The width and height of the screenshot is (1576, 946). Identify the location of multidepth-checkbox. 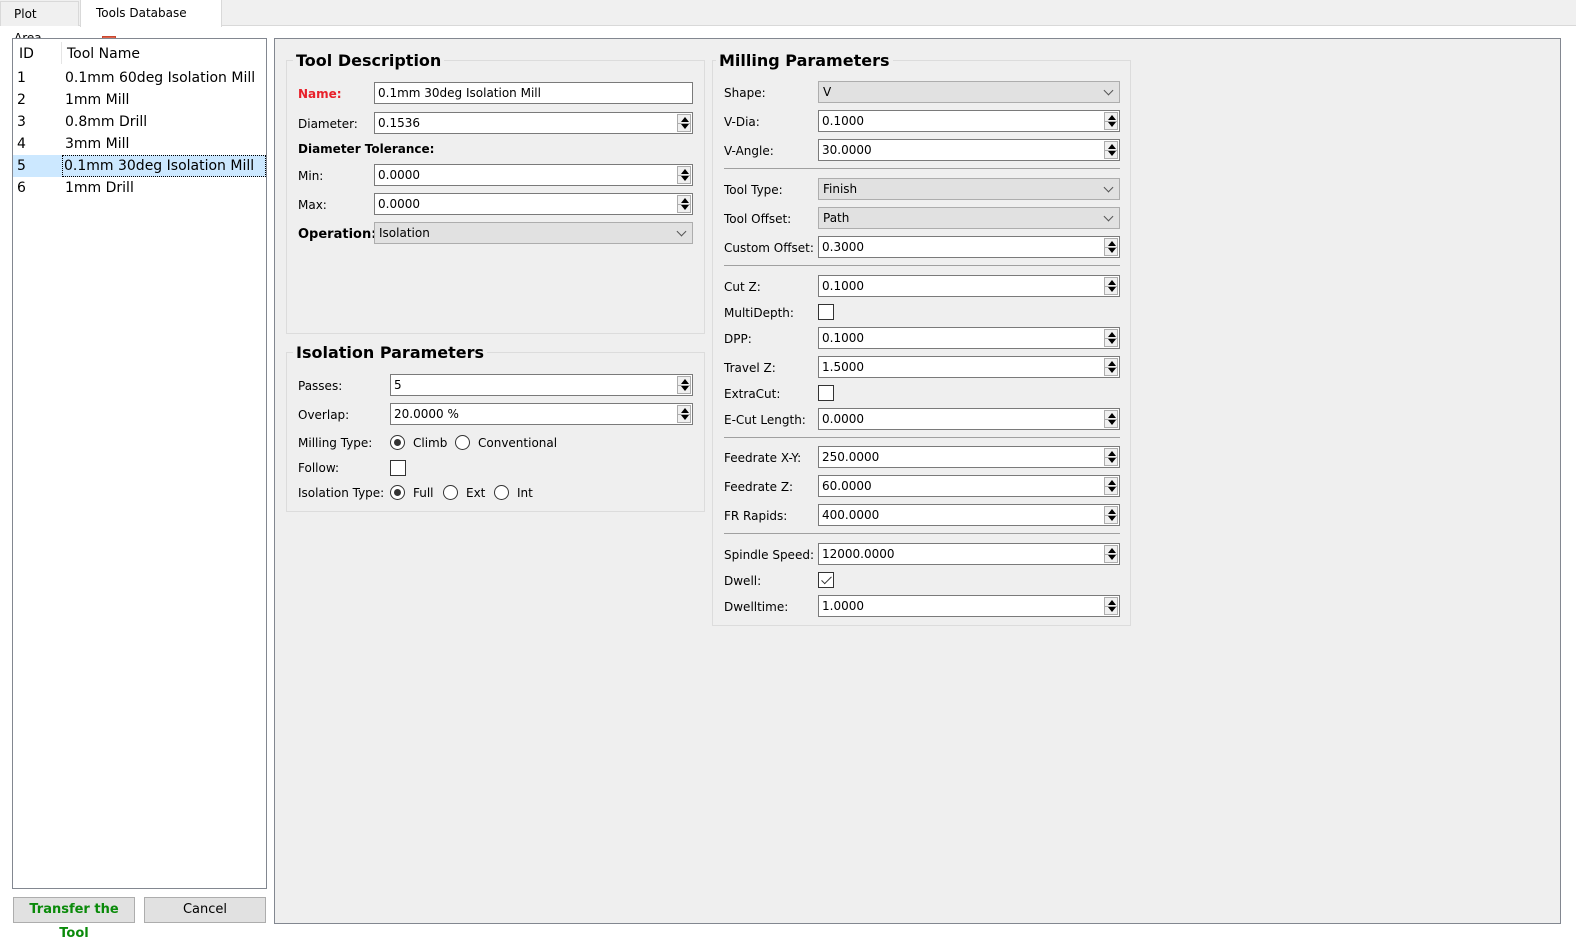
(826, 312).